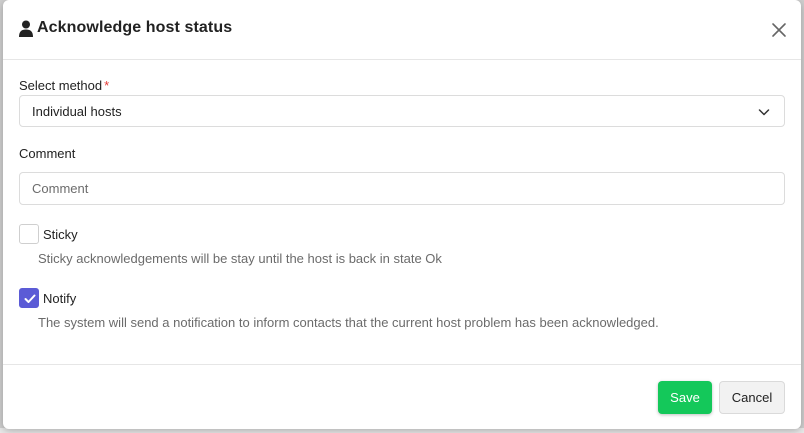  What do you see at coordinates (402, 396) in the screenshot?
I see `dialog-footer: Save Cancel` at bounding box center [402, 396].